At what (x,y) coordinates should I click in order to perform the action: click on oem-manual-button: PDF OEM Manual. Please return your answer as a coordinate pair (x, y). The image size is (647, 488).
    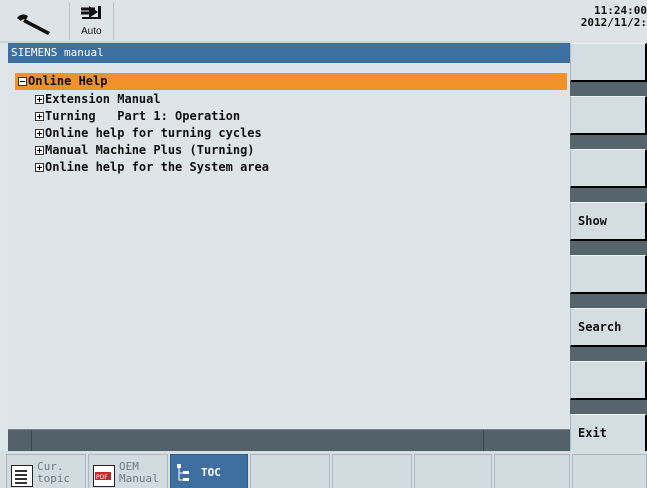
    Looking at the image, I should click on (128, 471).